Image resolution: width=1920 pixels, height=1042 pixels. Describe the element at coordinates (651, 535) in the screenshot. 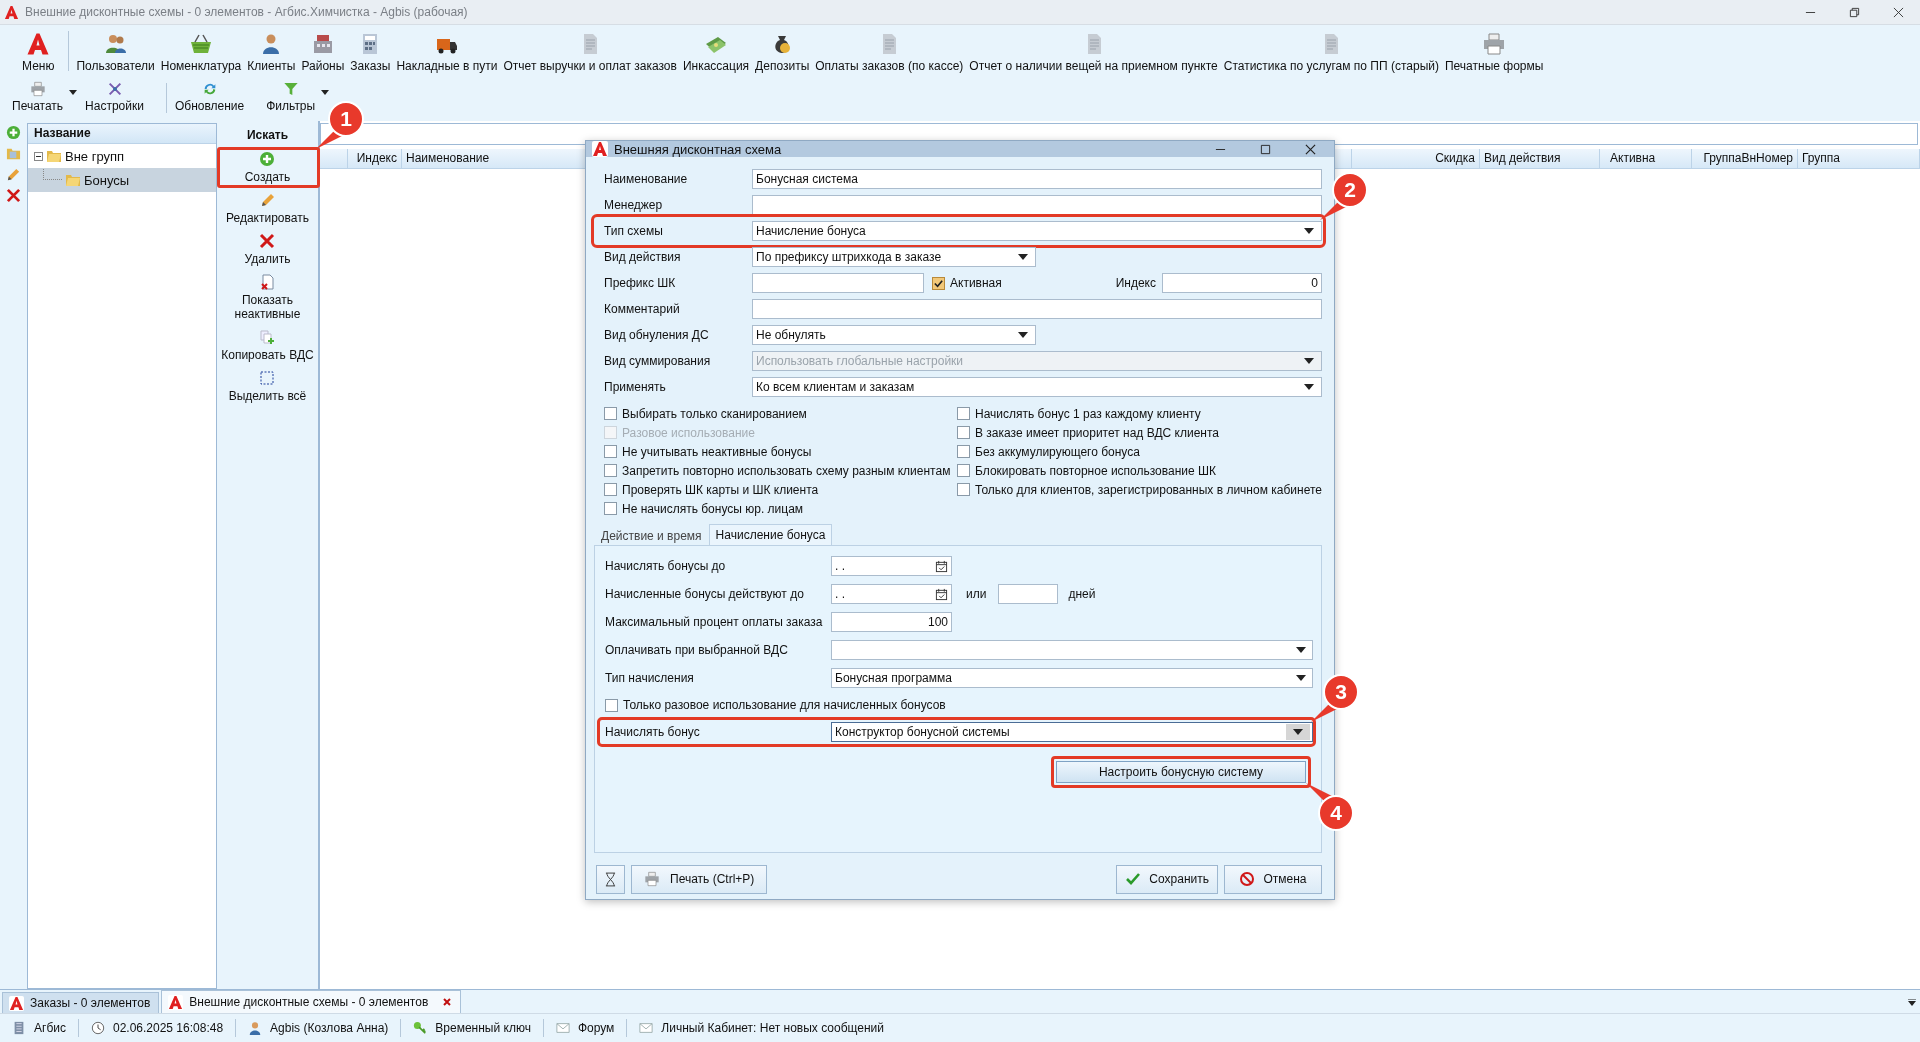

I see `tab: Действие и время` at that location.